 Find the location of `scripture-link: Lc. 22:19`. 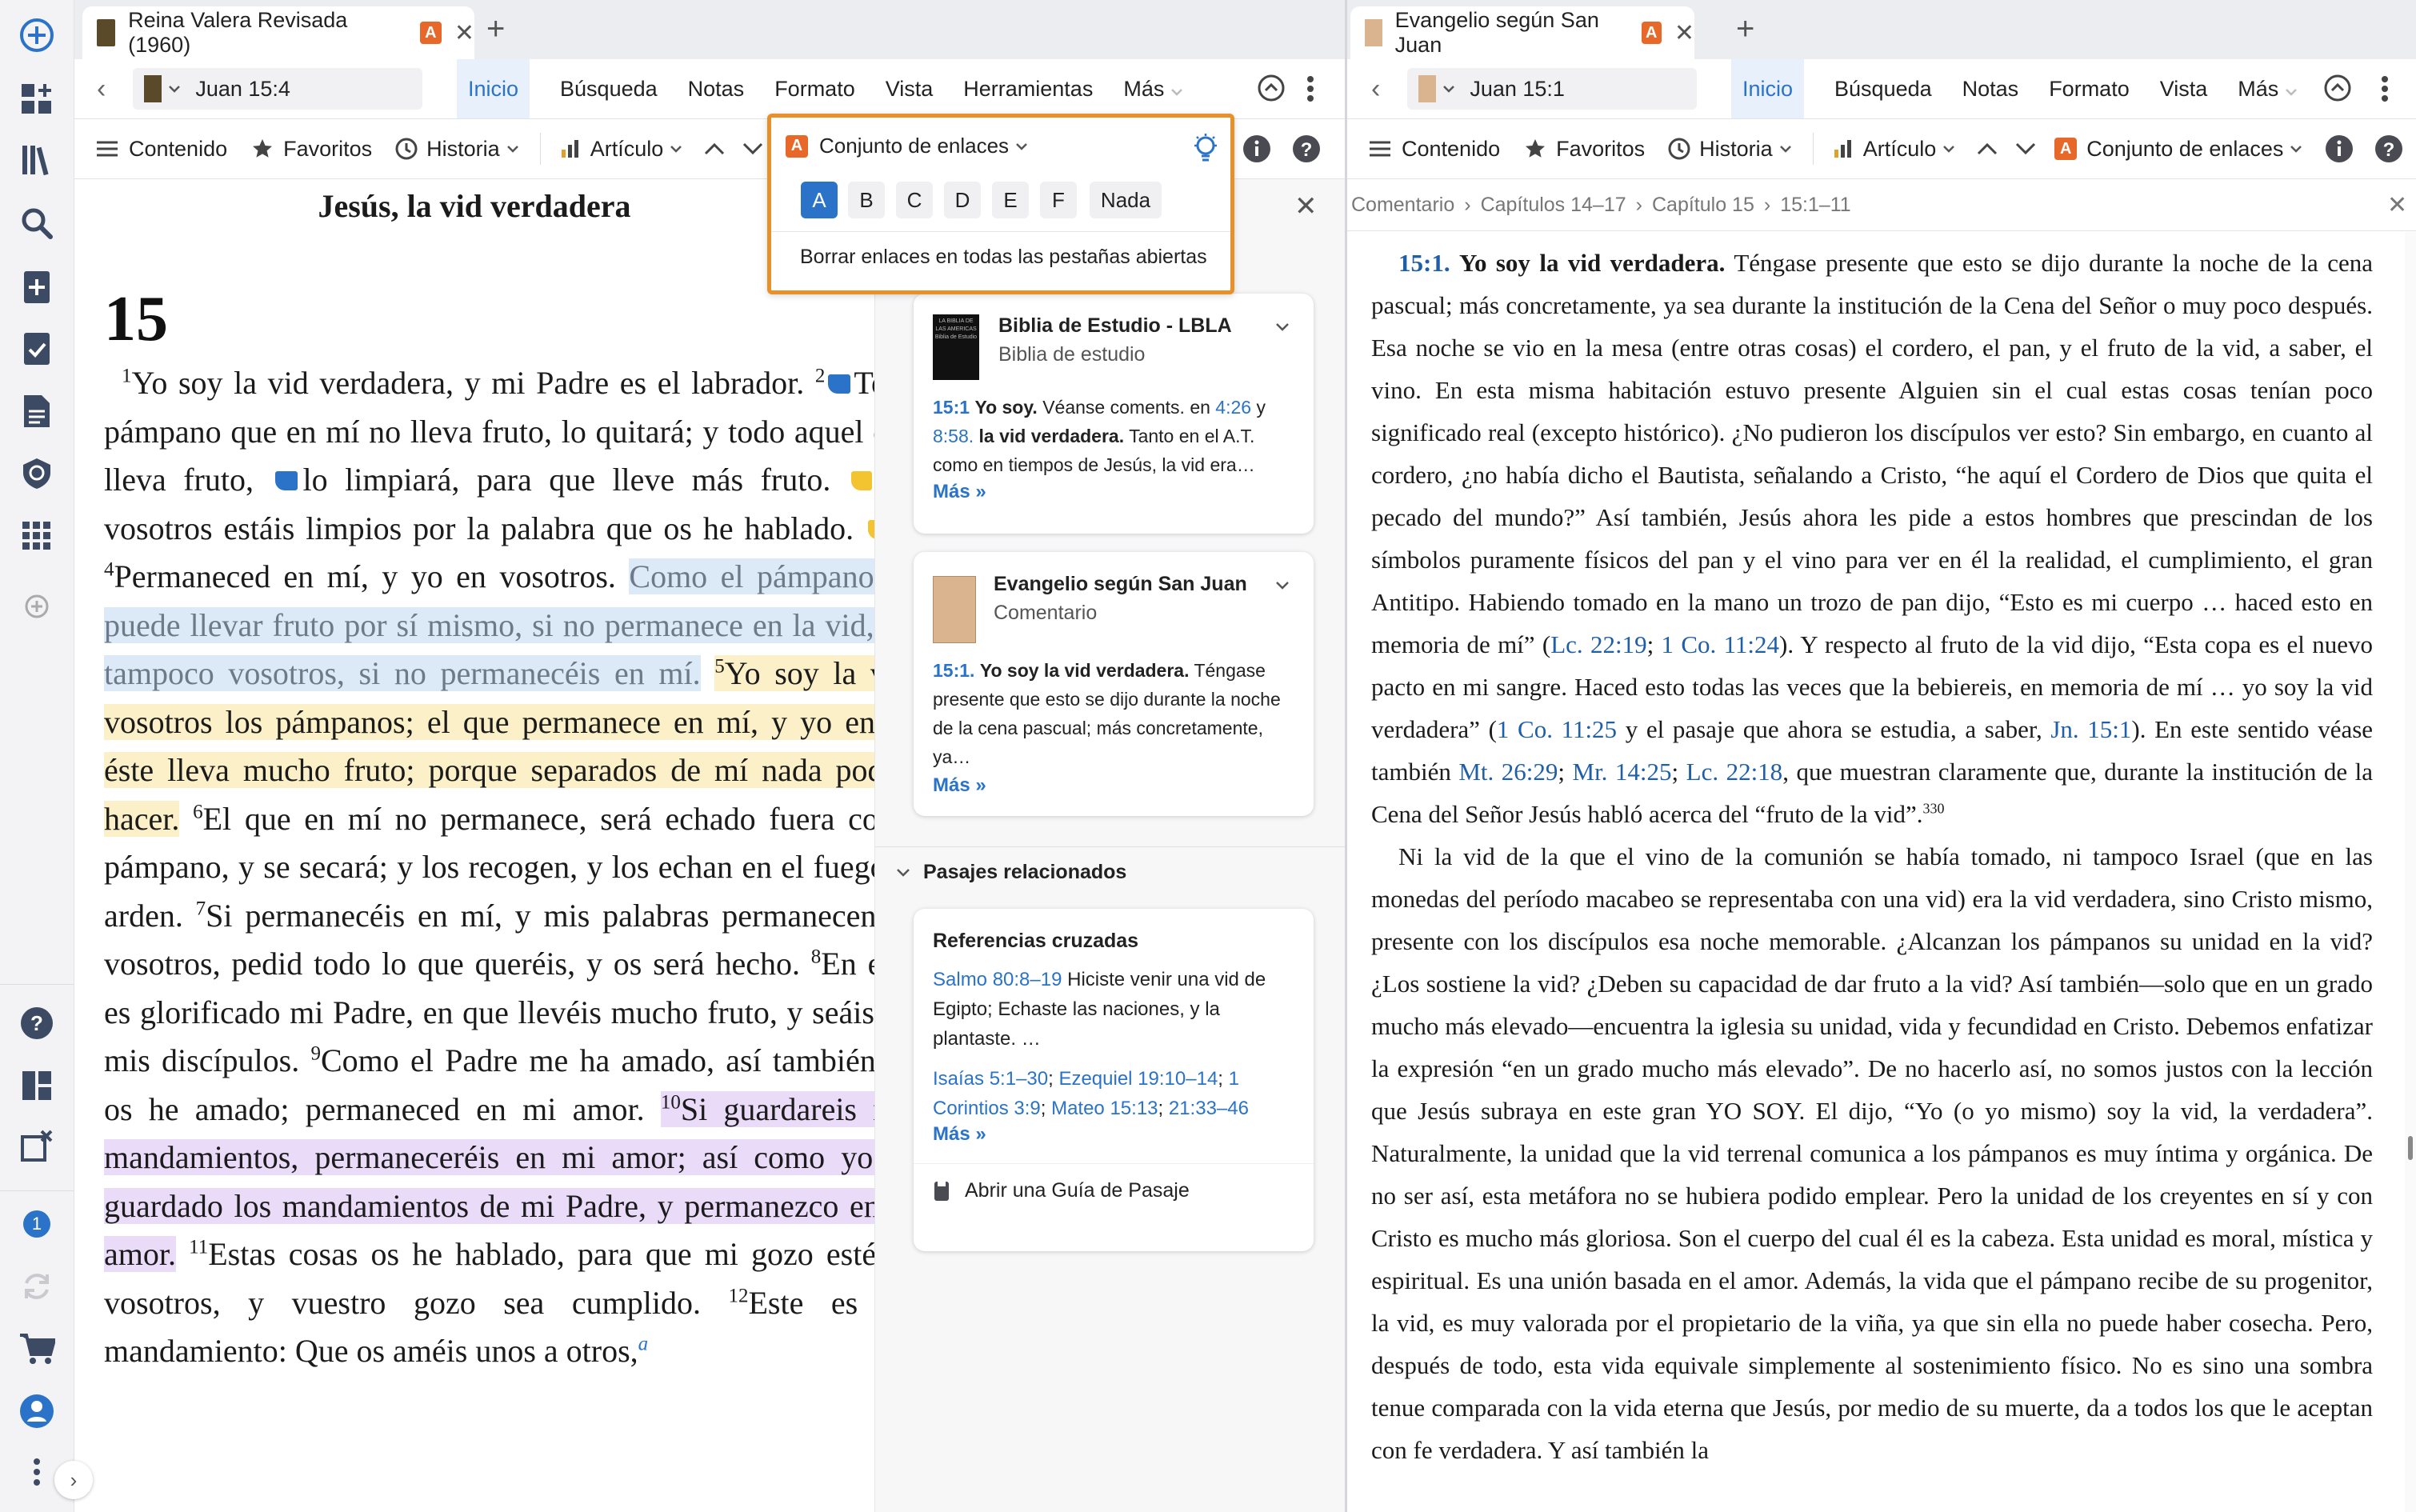

scripture-link: Lc. 22:19 is located at coordinates (1598, 644).